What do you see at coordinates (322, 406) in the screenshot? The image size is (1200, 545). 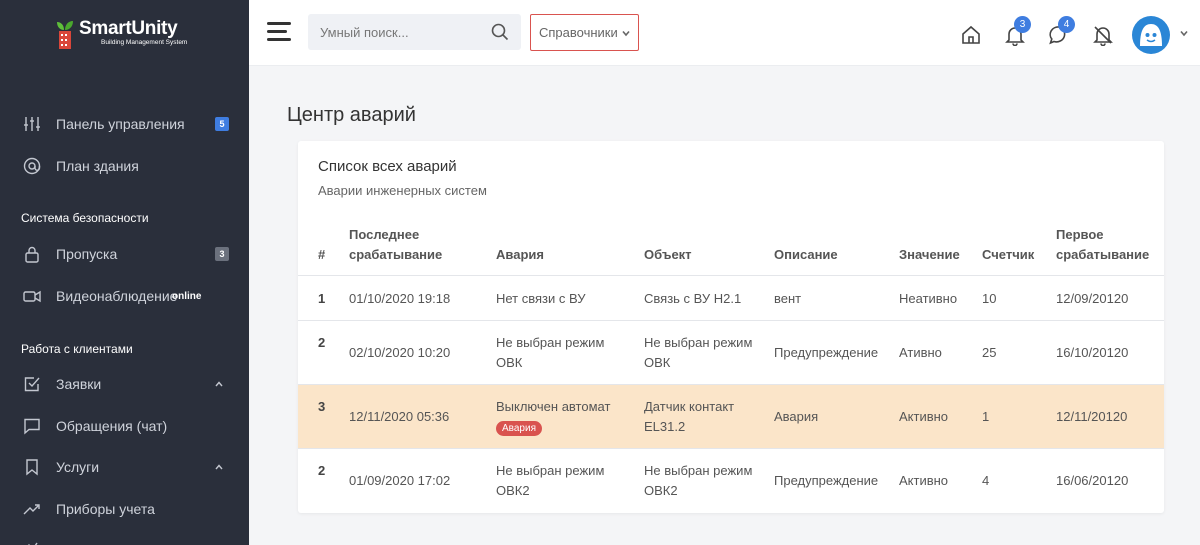 I see `cell-num: 3` at bounding box center [322, 406].